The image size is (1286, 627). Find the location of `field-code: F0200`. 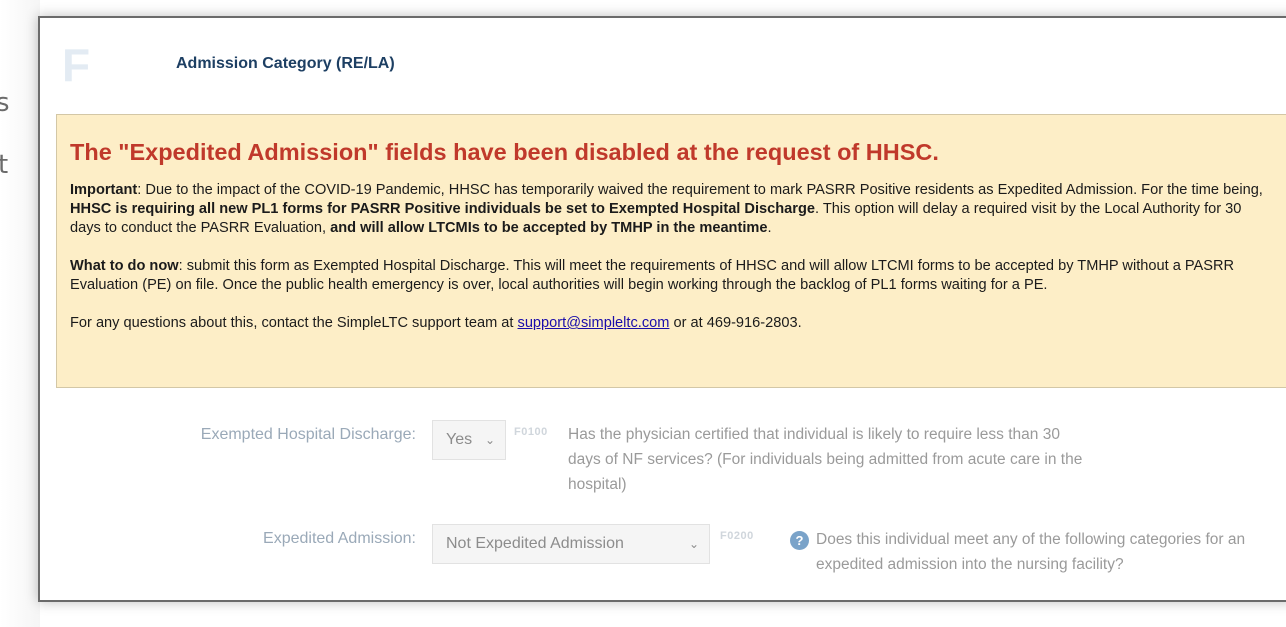

field-code: F0200 is located at coordinates (737, 536).